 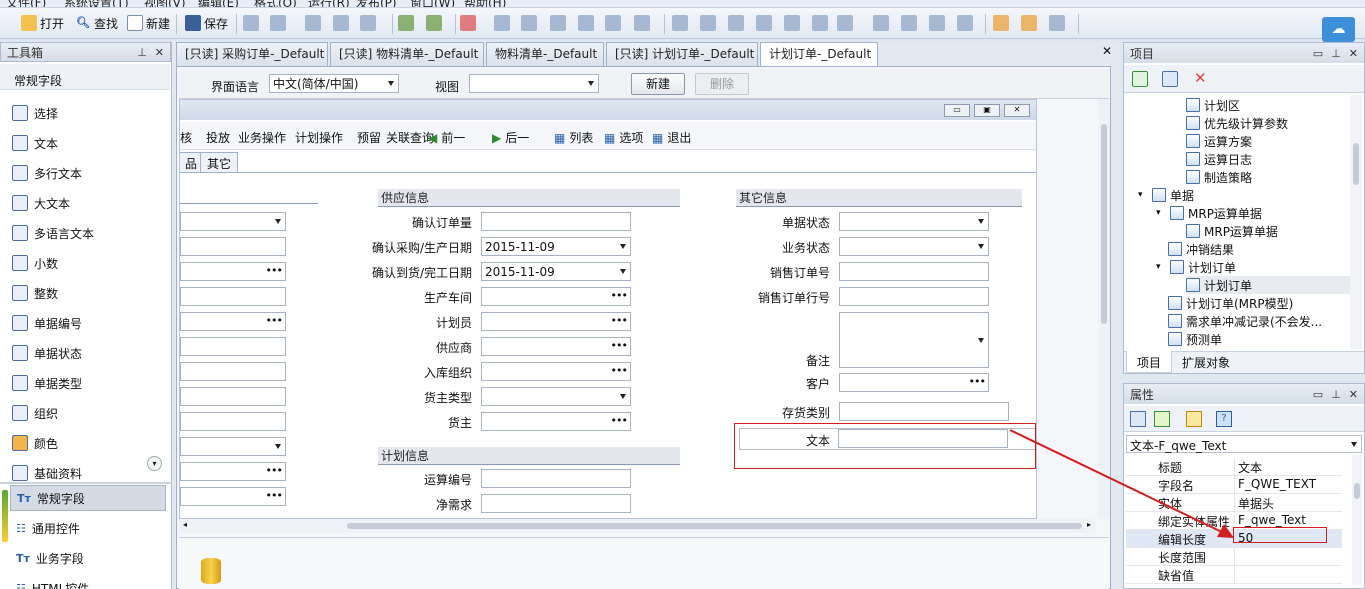 I want to click on horizontal-scrollbar: ◂ ▸, so click(x=637, y=526).